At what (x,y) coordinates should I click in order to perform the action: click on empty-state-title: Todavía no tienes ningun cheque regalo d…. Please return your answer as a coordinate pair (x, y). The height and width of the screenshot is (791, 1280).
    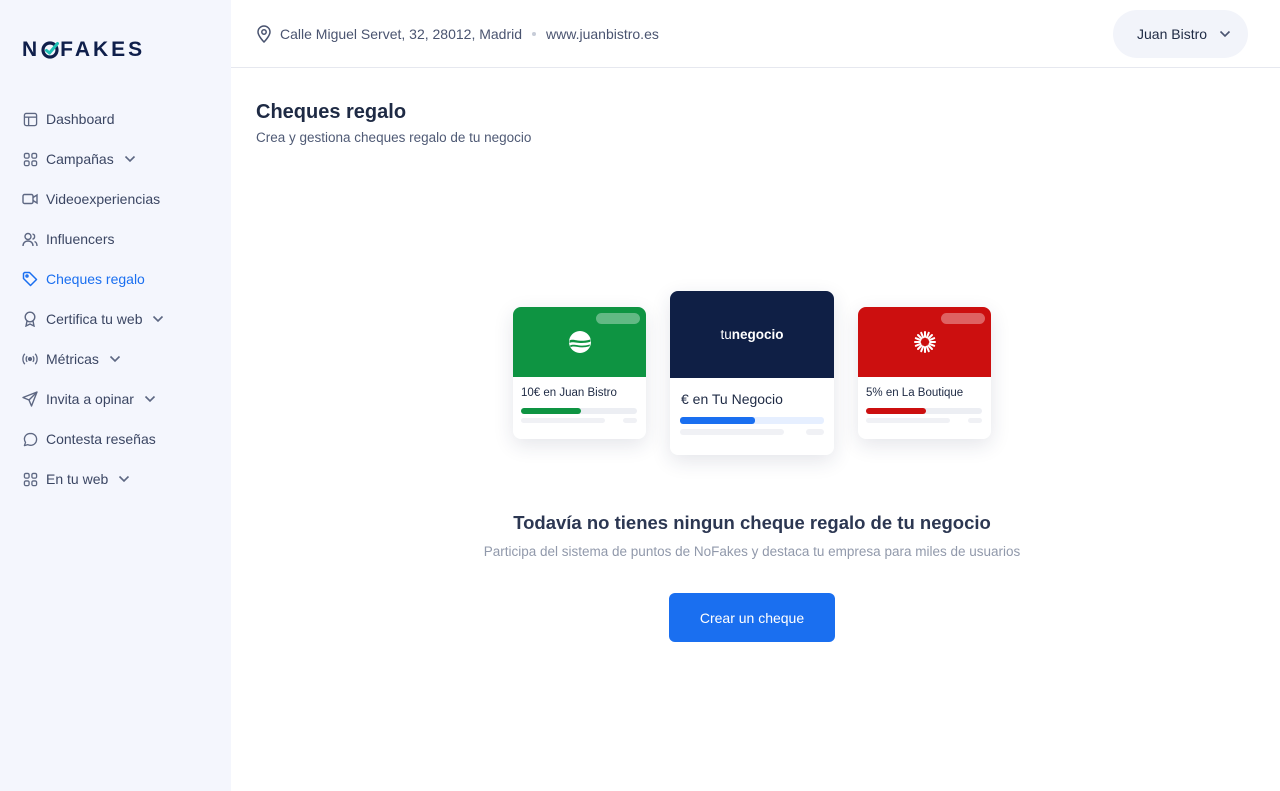
    Looking at the image, I should click on (752, 522).